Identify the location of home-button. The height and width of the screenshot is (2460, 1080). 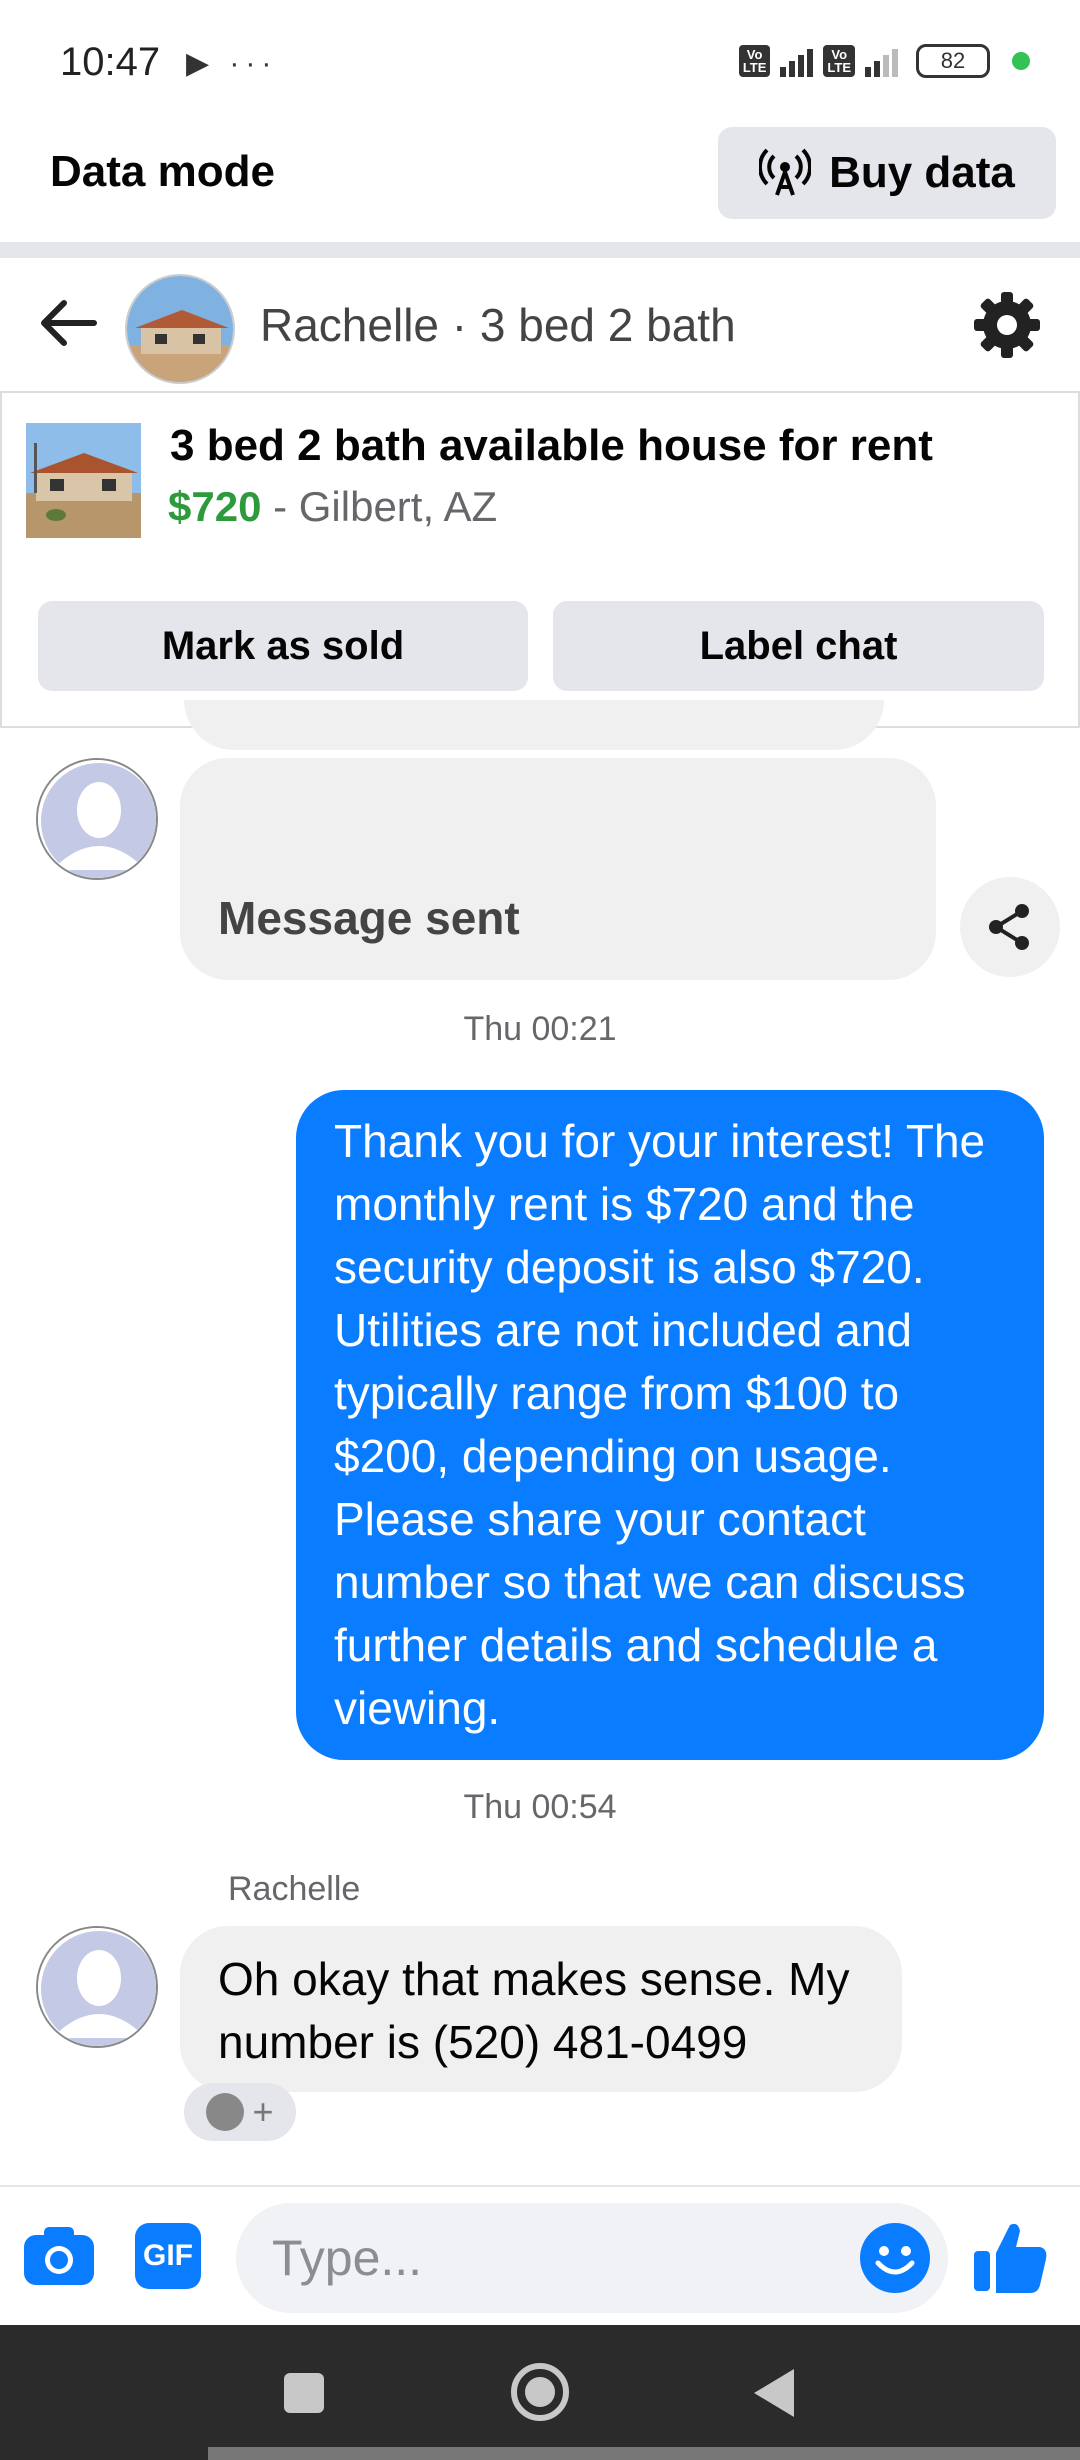
(540, 2392).